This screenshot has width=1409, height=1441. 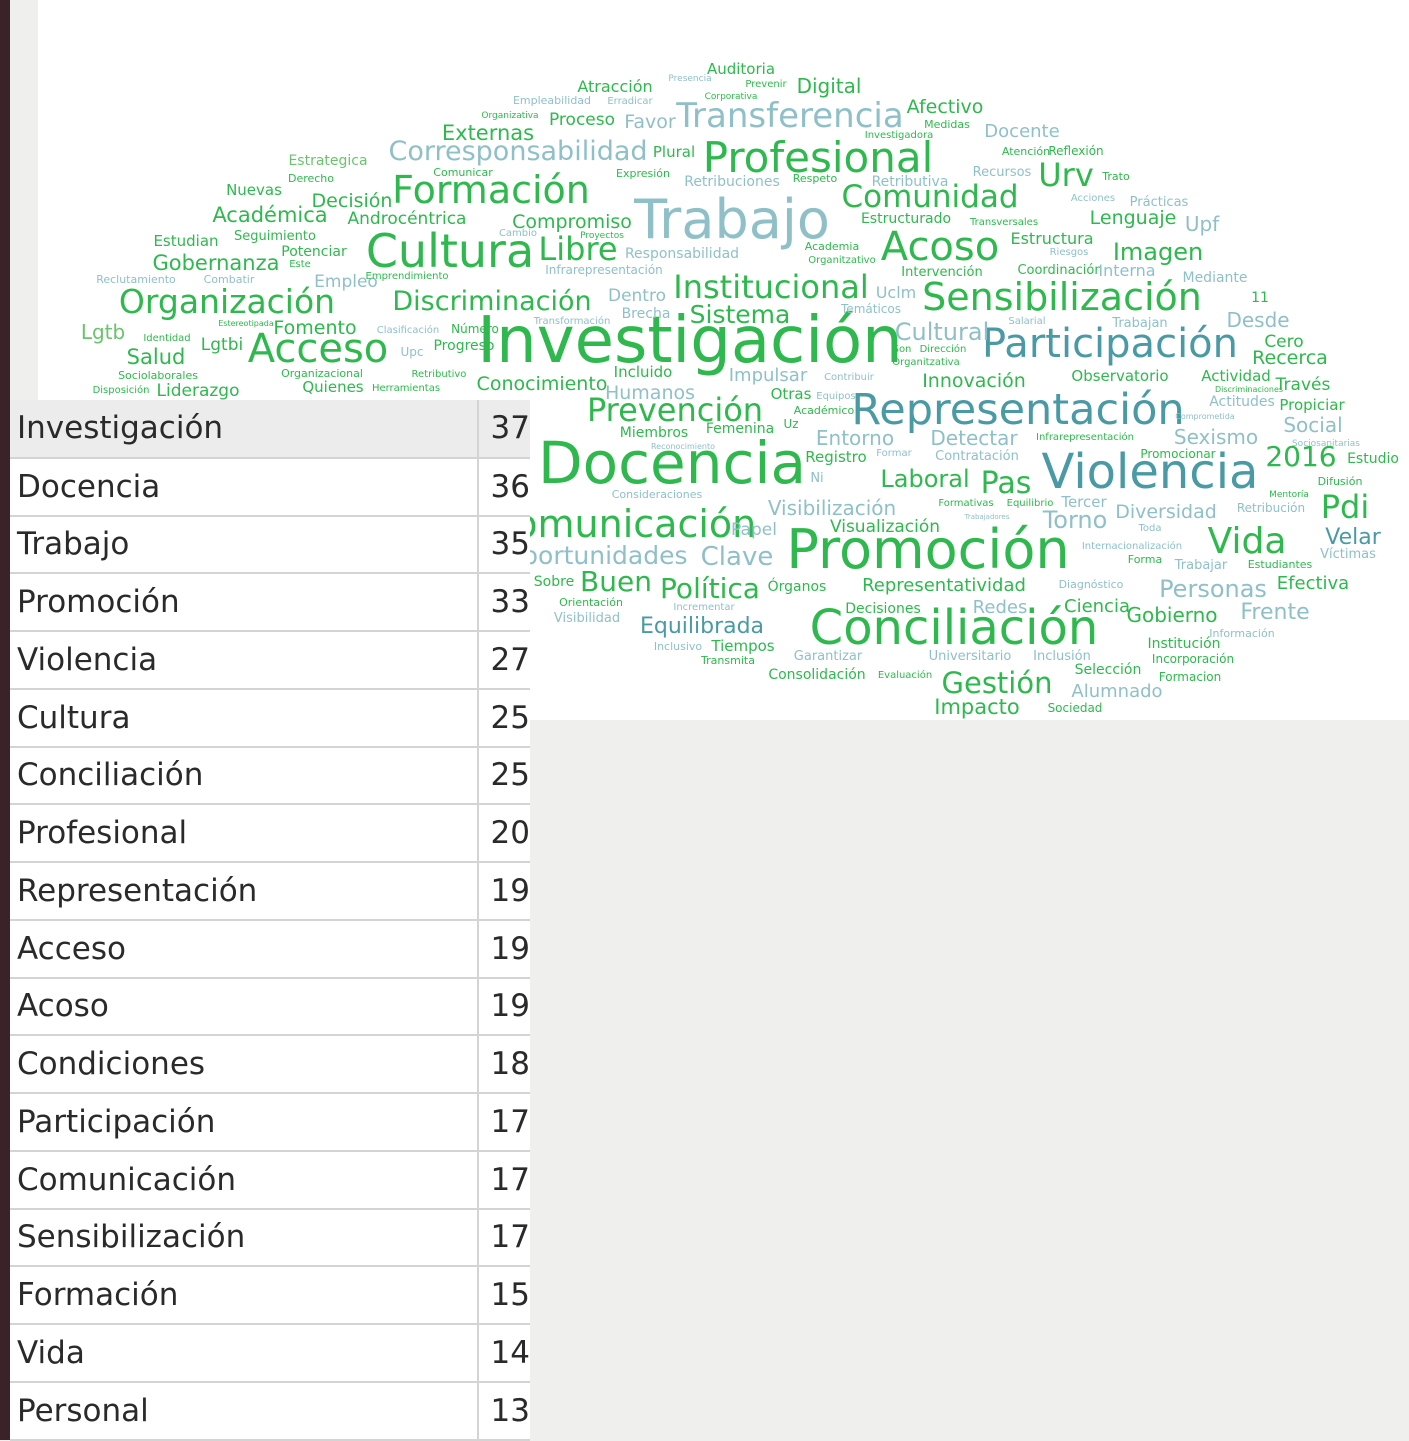 What do you see at coordinates (643, 372) in the screenshot?
I see `cloud-word: Incluido` at bounding box center [643, 372].